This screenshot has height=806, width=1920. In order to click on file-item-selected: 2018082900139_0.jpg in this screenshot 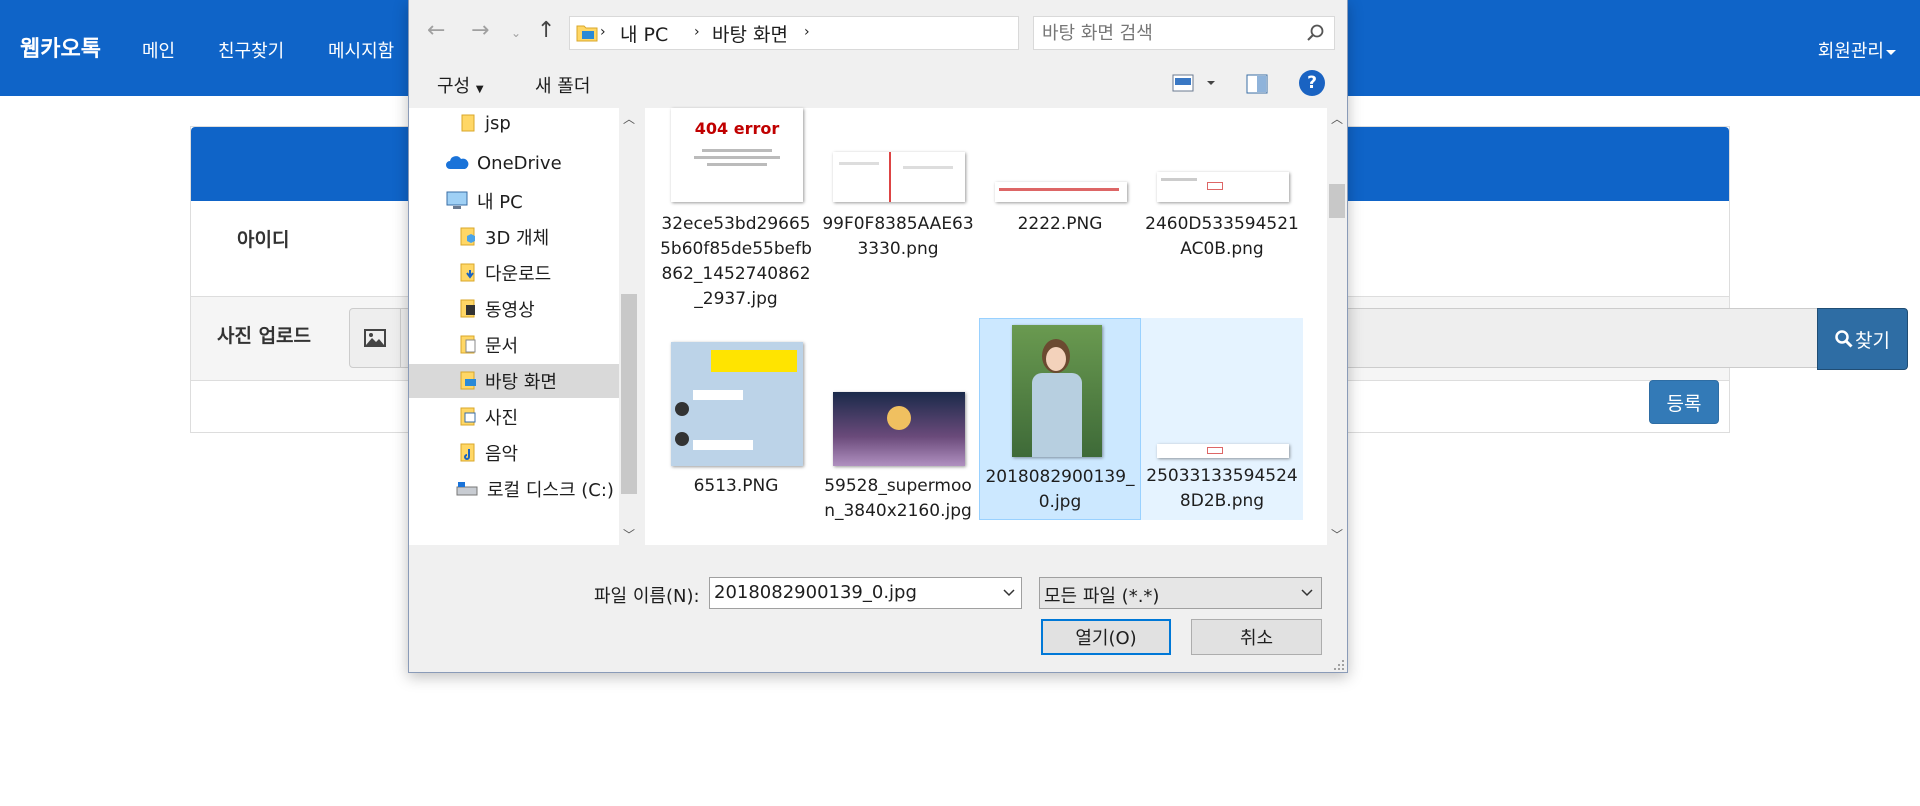, I will do `click(1060, 419)`.